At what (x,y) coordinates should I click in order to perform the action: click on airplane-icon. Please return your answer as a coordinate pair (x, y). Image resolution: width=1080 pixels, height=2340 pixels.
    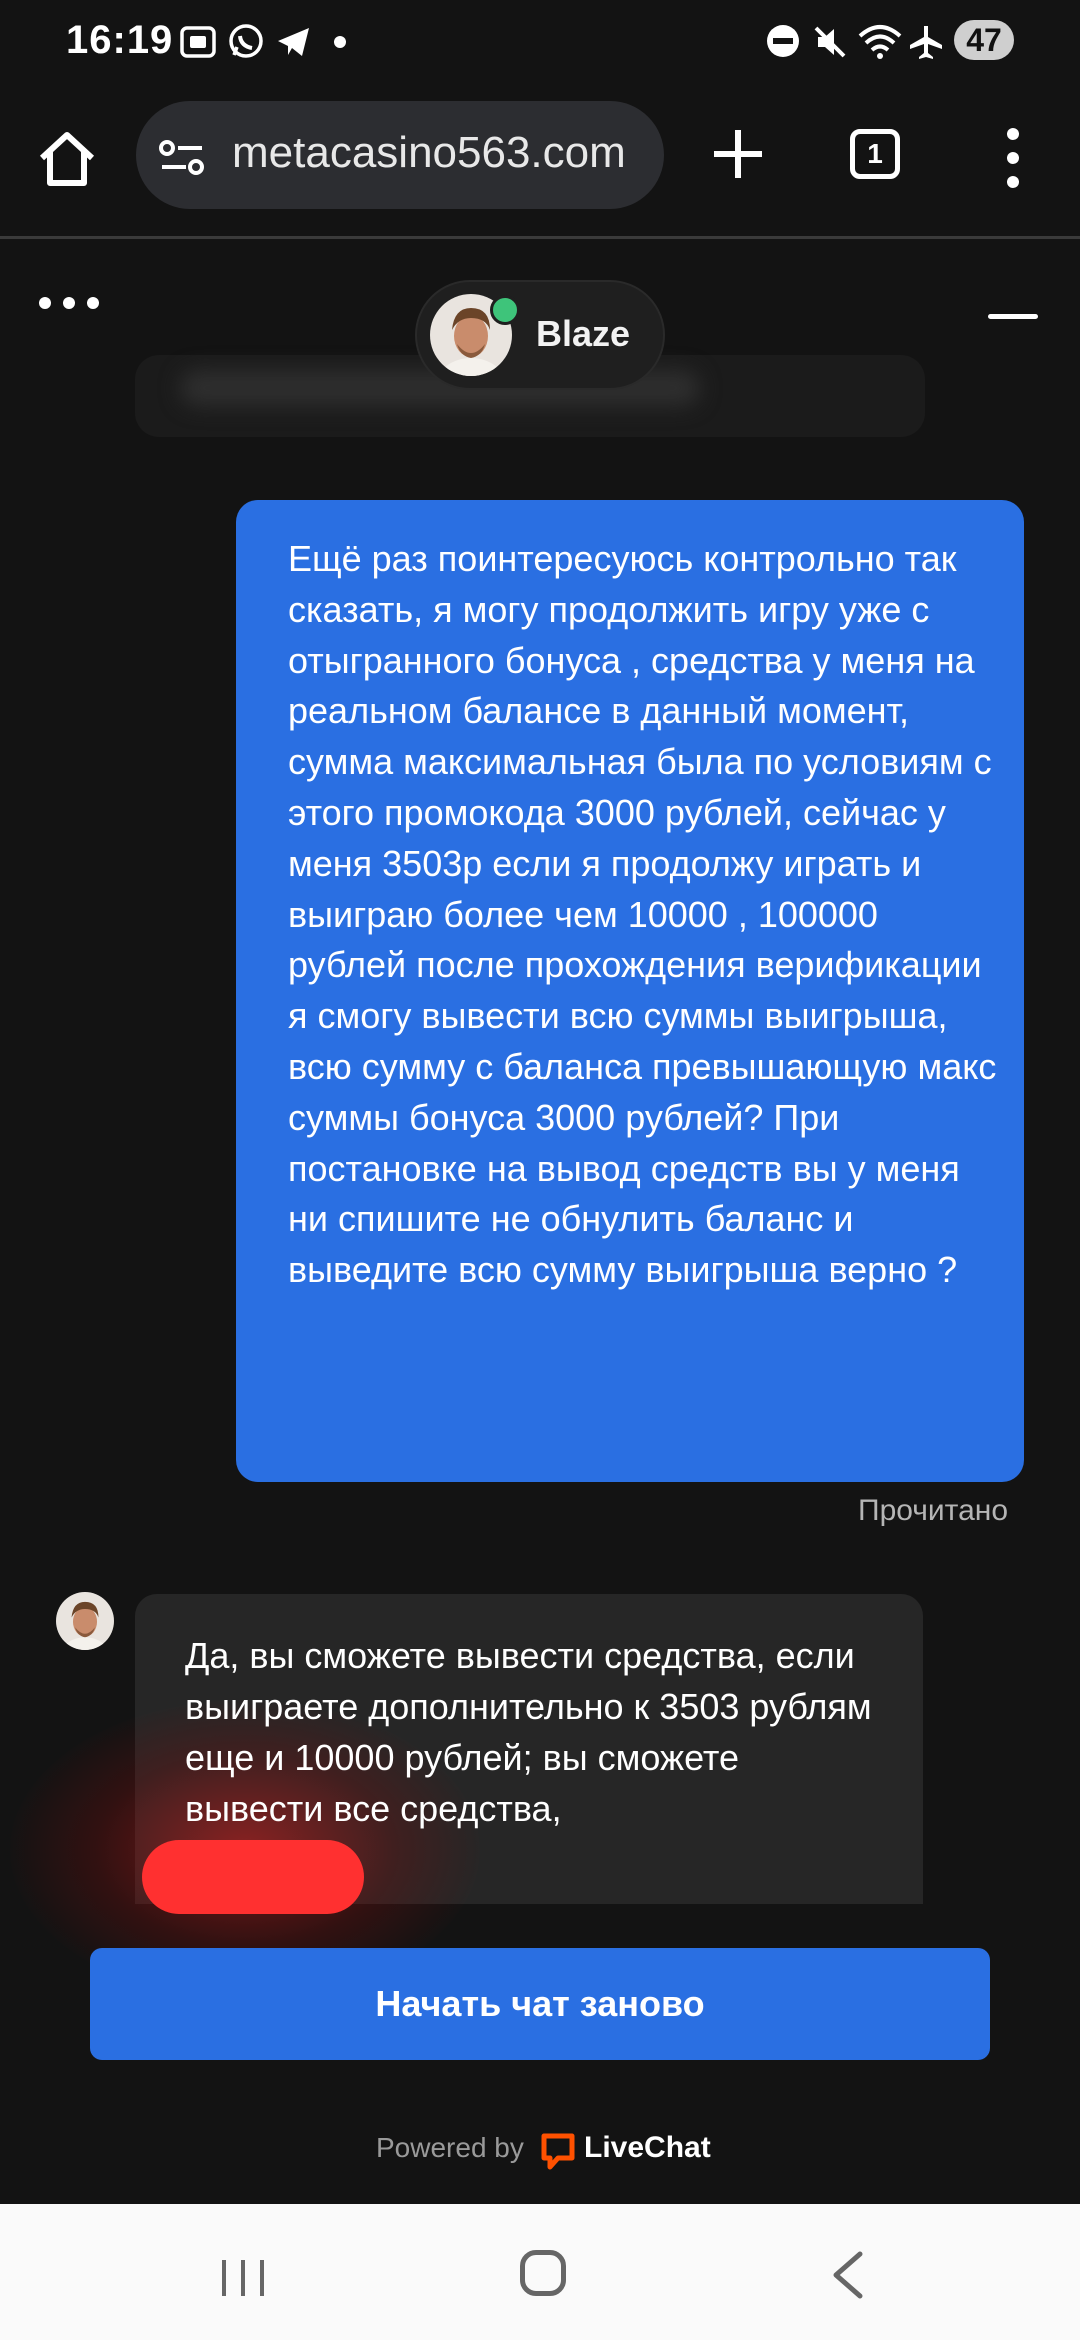
    Looking at the image, I should click on (926, 42).